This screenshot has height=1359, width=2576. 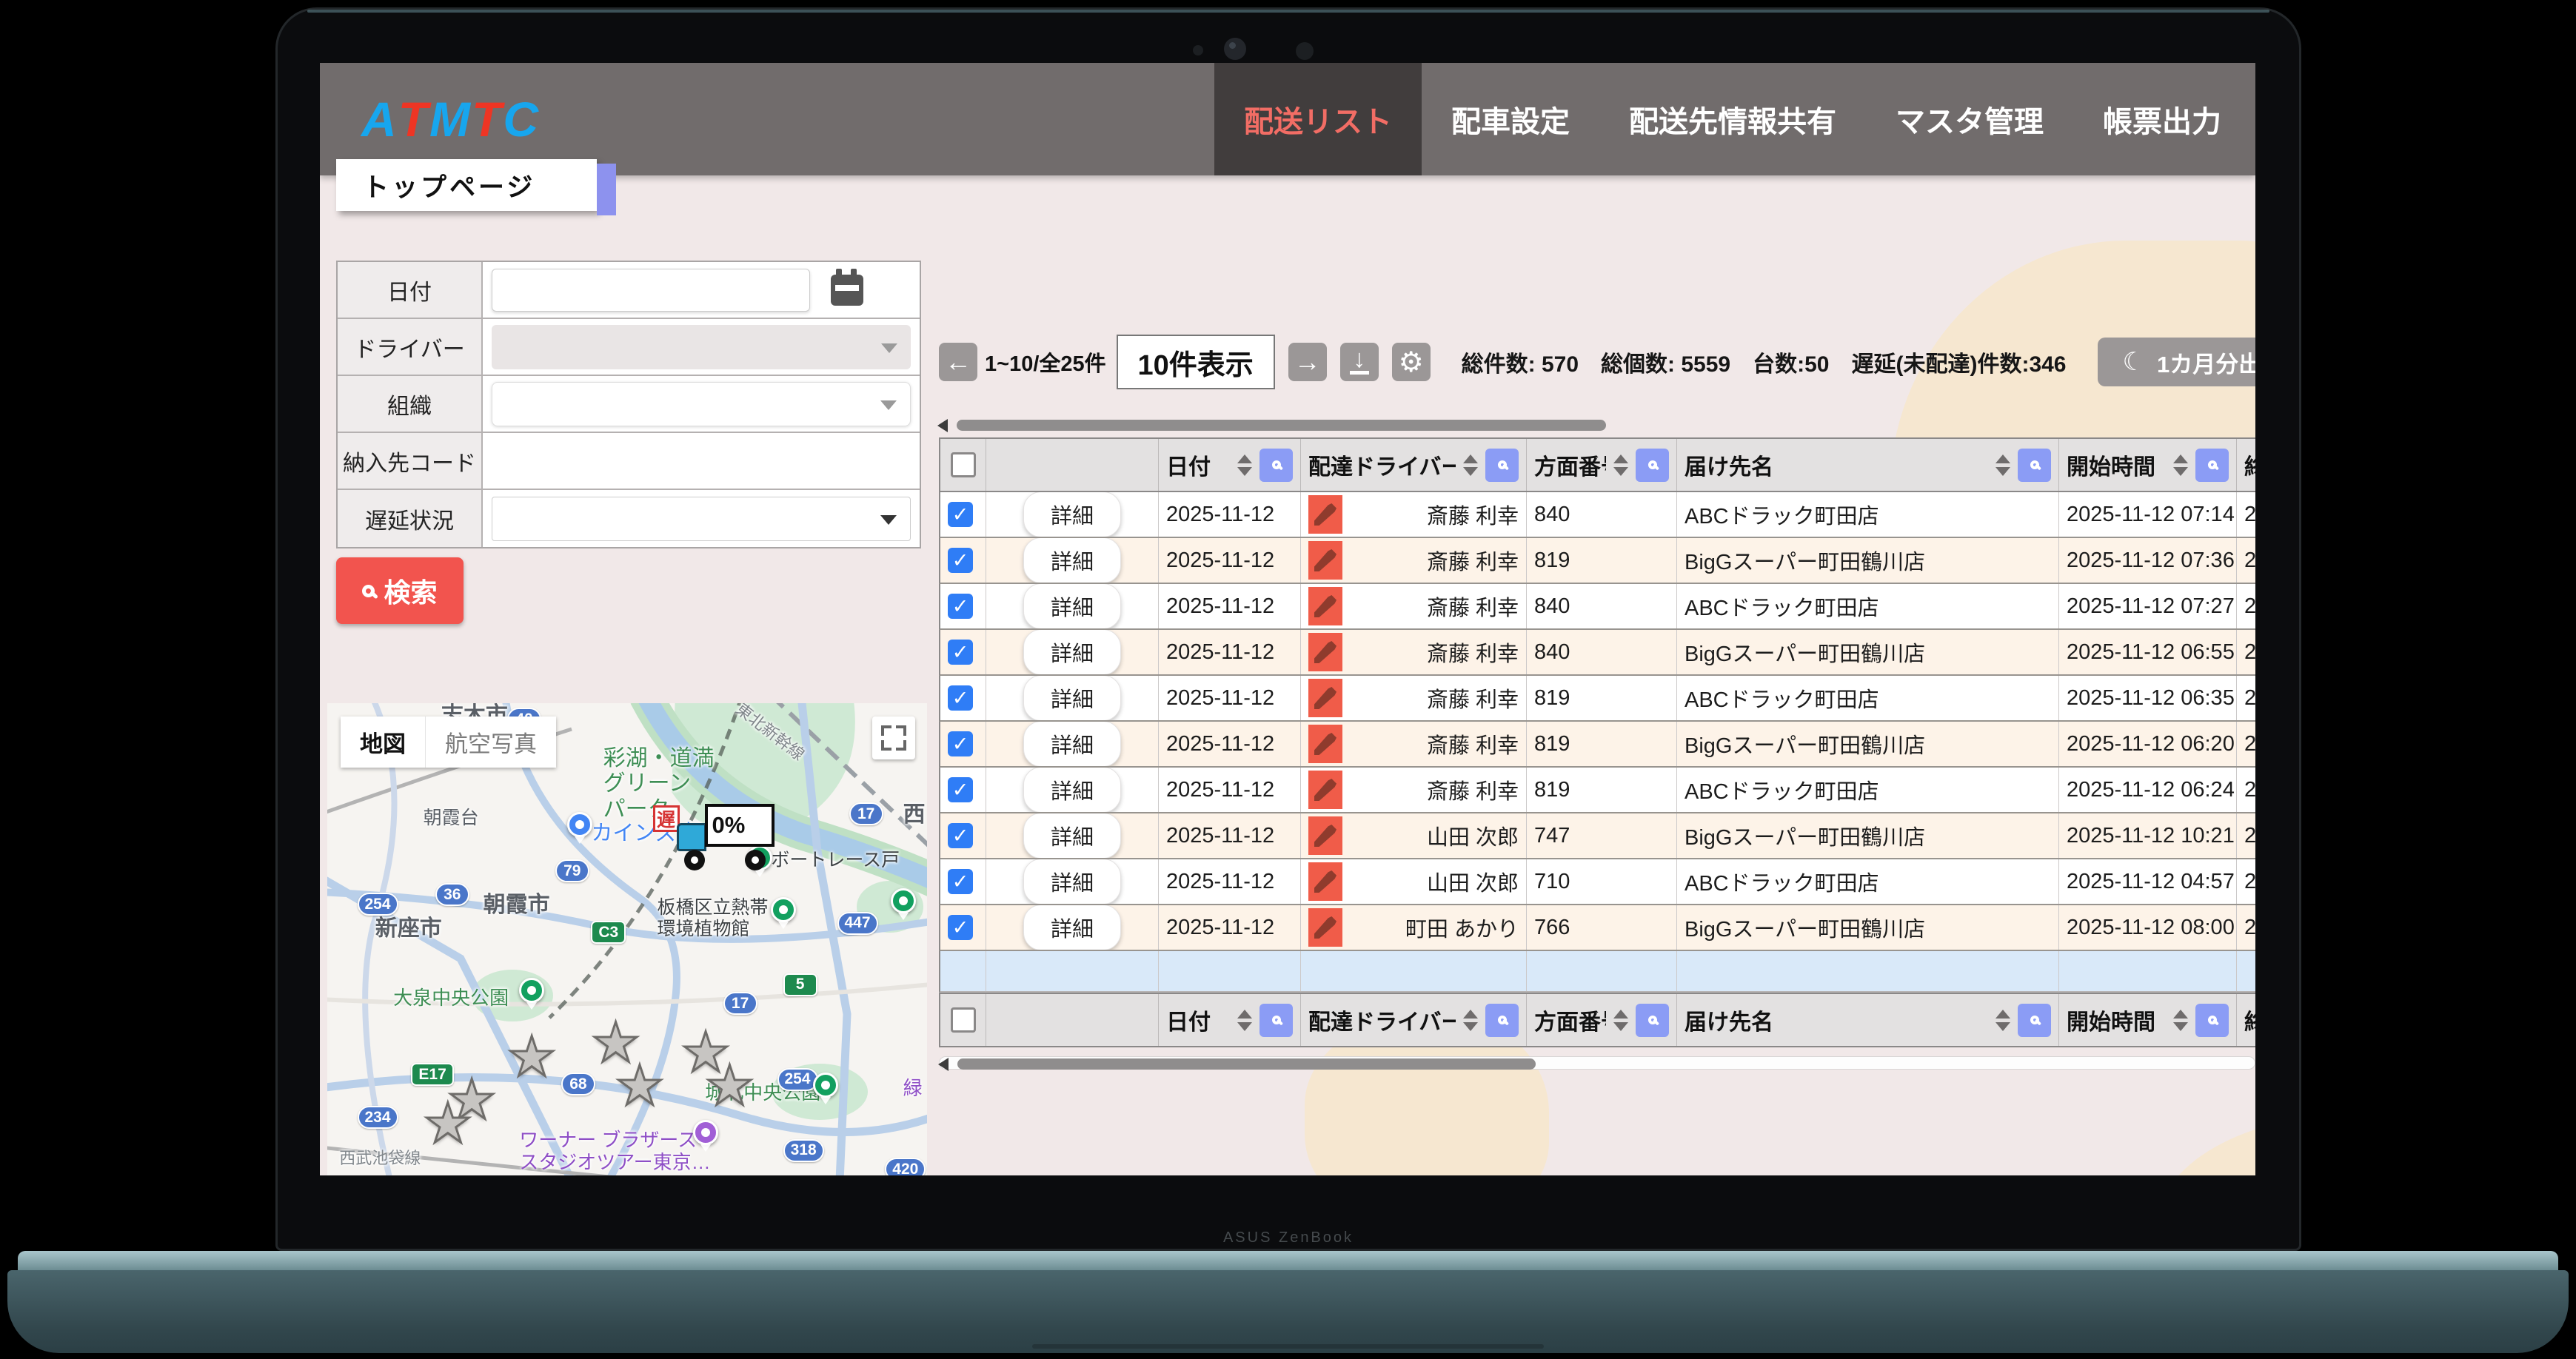 I want to click on column-label: 方面番号, so click(x=1570, y=1022).